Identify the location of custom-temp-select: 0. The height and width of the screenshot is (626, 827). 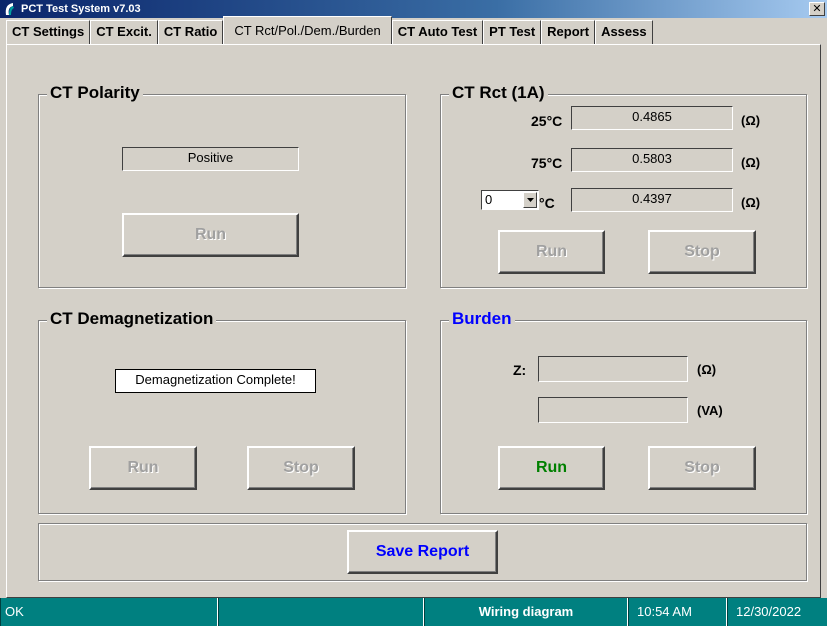
(510, 200).